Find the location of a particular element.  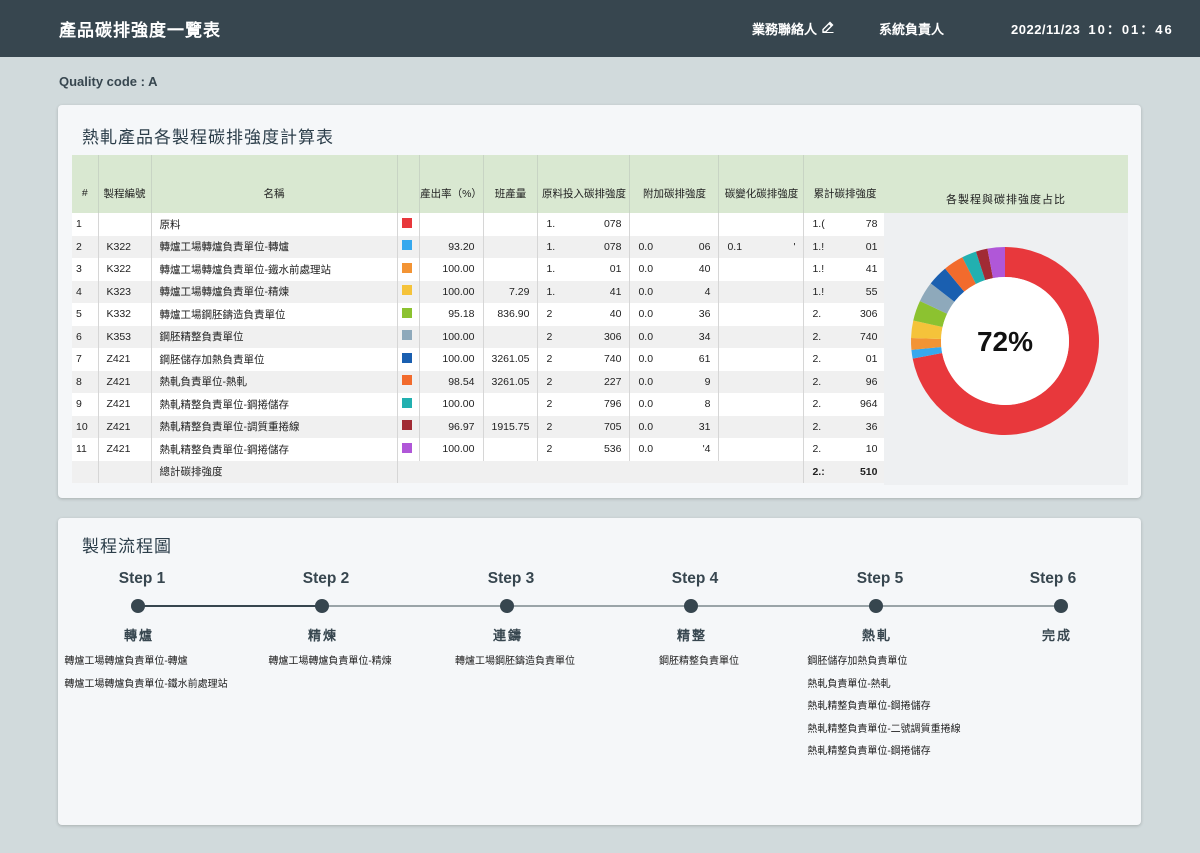

step-units: 轉爐工場轉爐負責單位-轉爐轉爐工場轉爐負責單位-鐵水前處理站 is located at coordinates (145, 674).